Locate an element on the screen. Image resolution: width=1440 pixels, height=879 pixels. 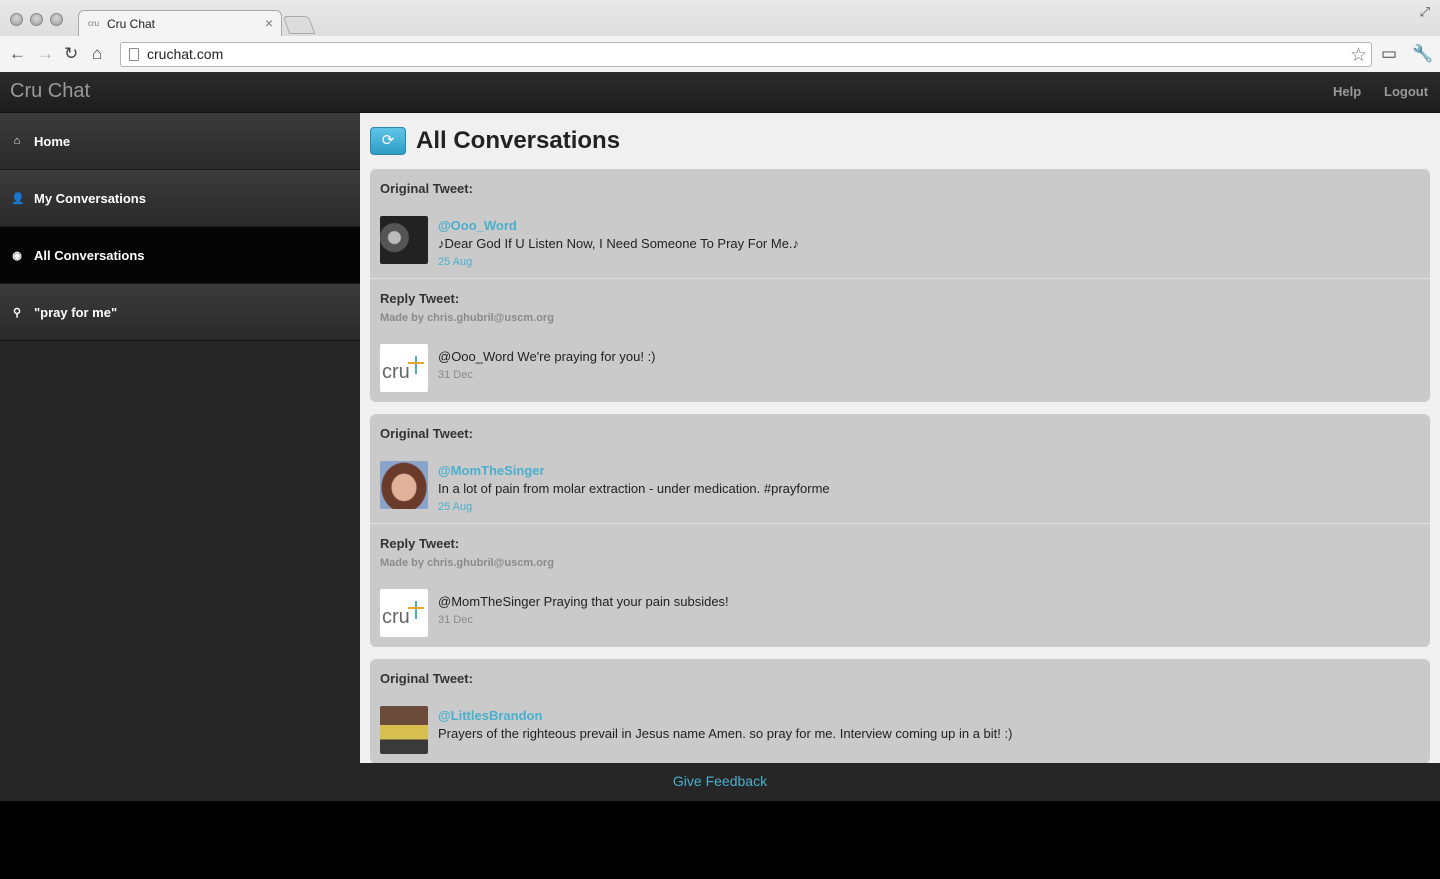
give-feedback-link: Give Feedback is located at coordinates (720, 781).